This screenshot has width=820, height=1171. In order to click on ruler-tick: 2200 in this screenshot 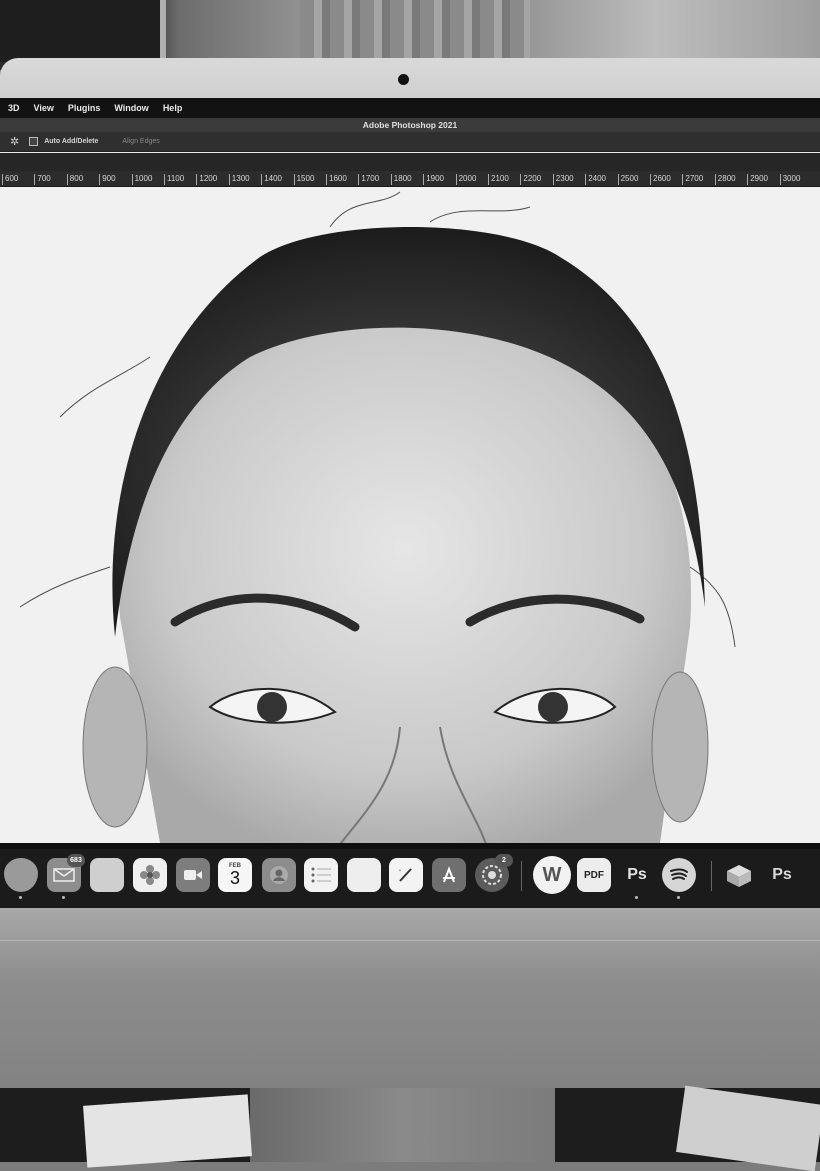, I will do `click(530, 179)`.